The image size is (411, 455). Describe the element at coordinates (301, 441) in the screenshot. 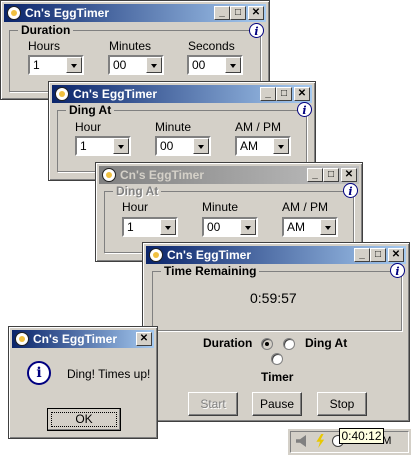

I see `volume-icon` at that location.